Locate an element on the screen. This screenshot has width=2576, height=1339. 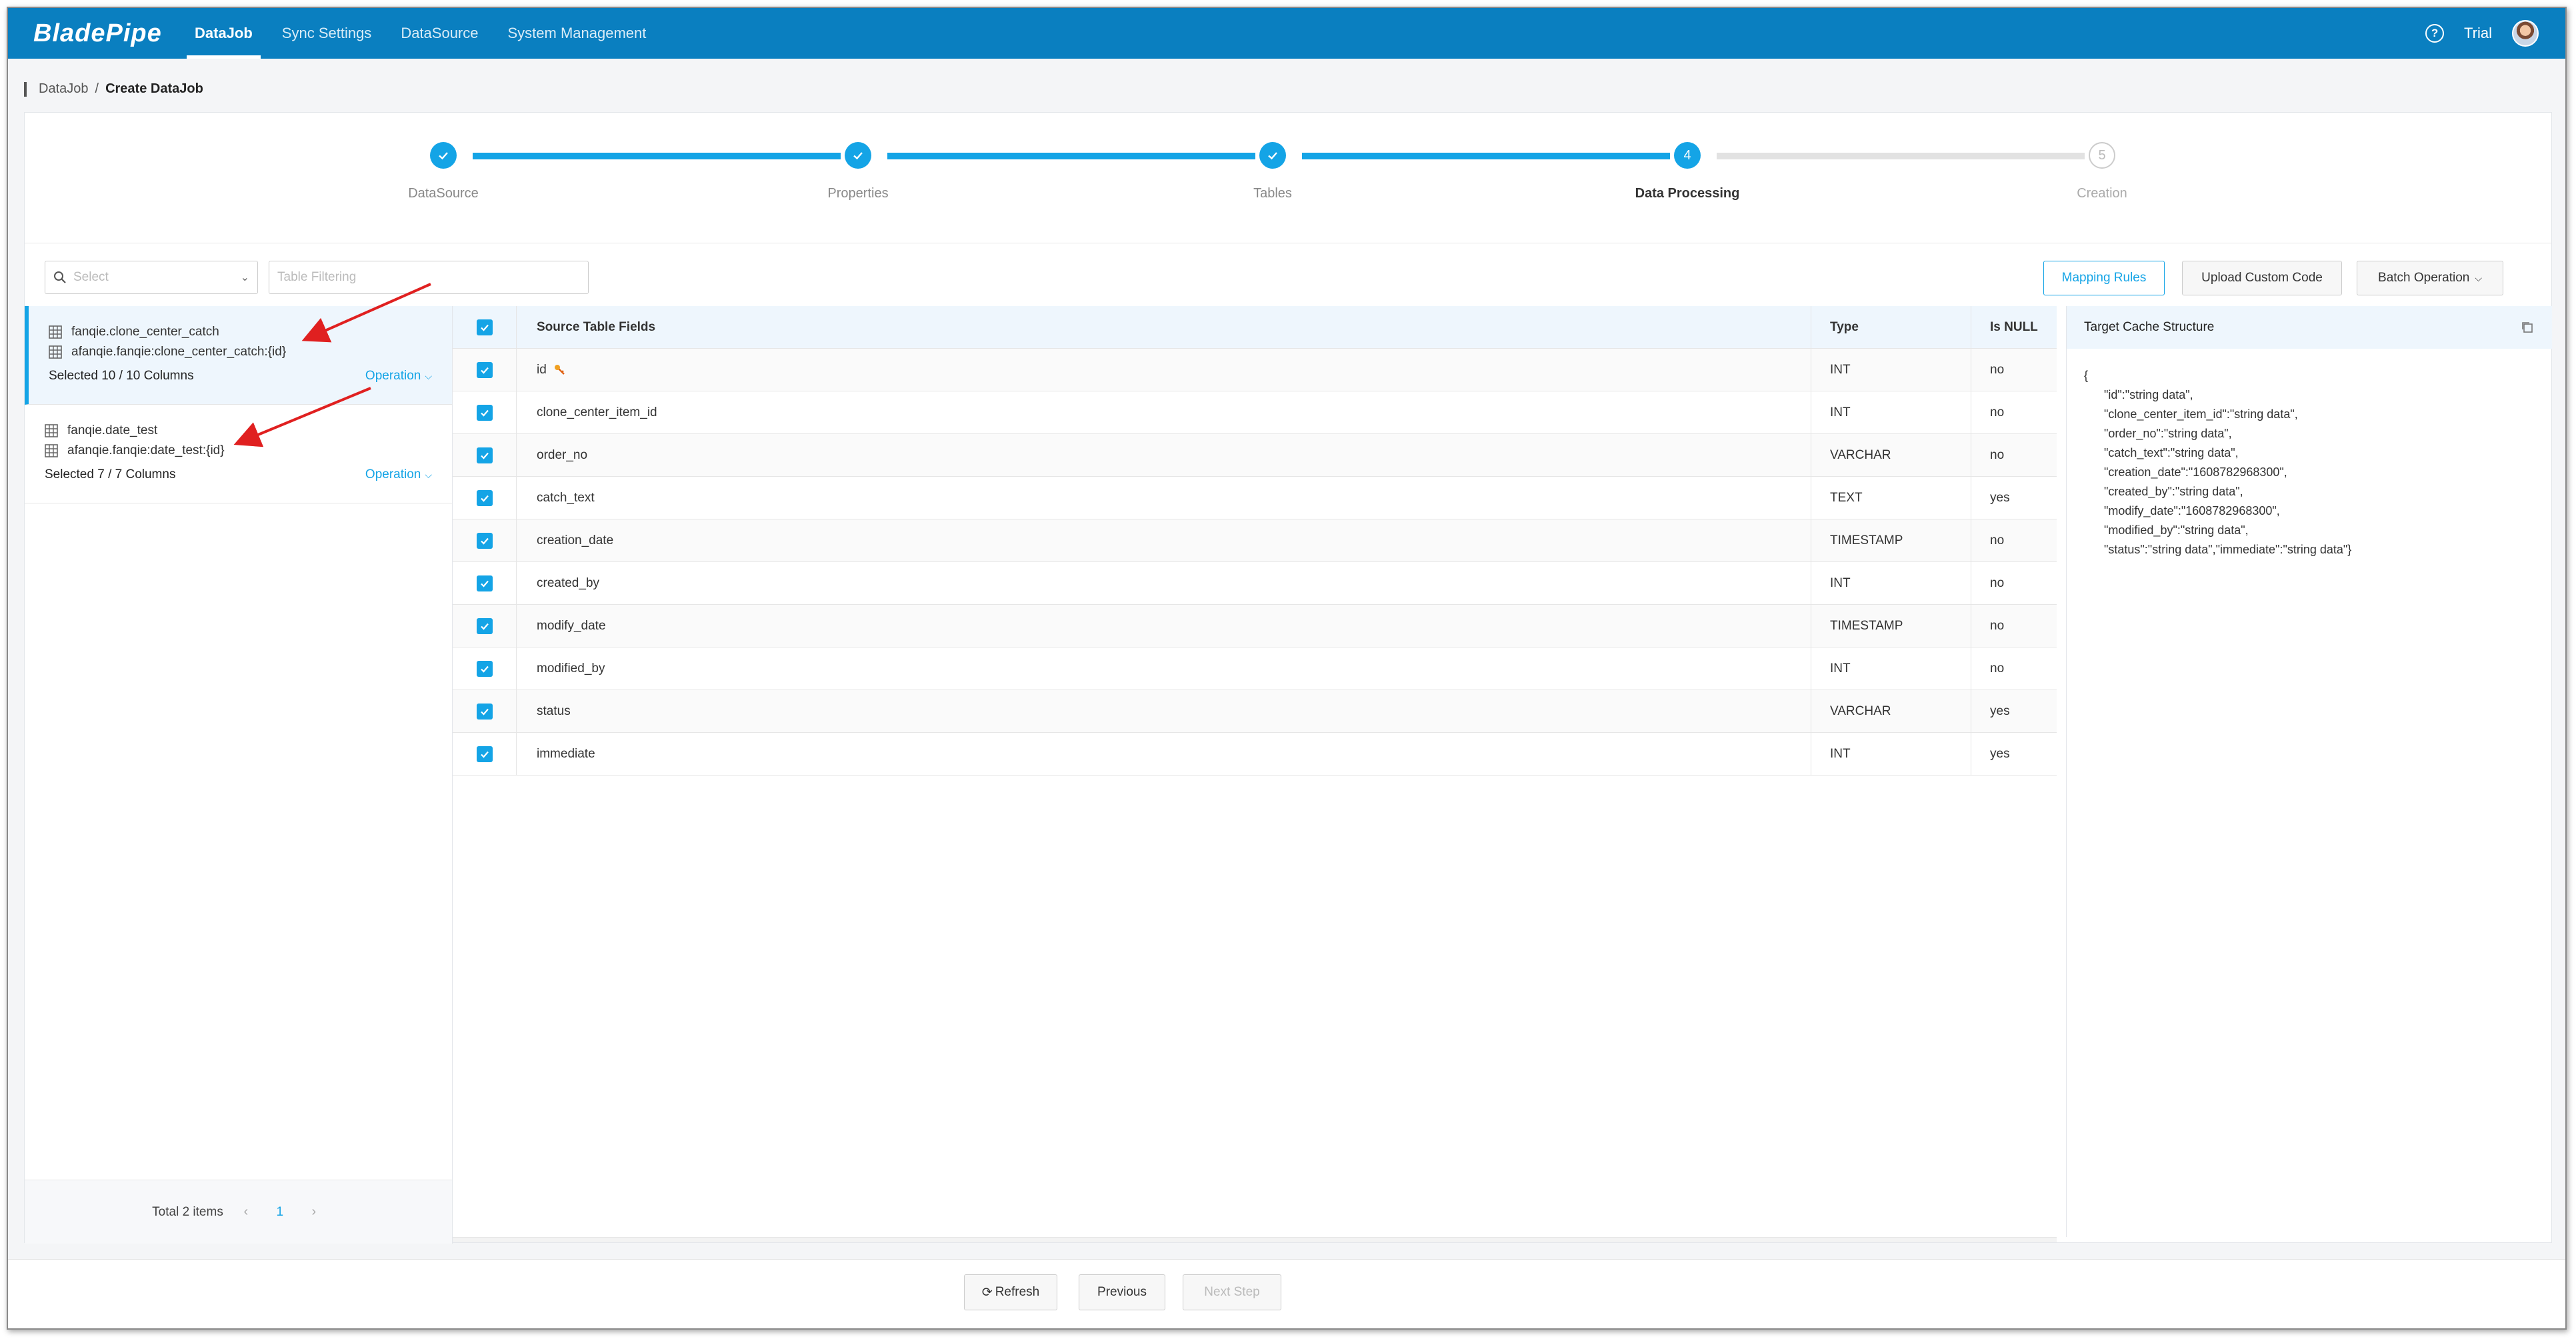
table-row: creation_date TIMESTAMP no is located at coordinates (1255, 540).